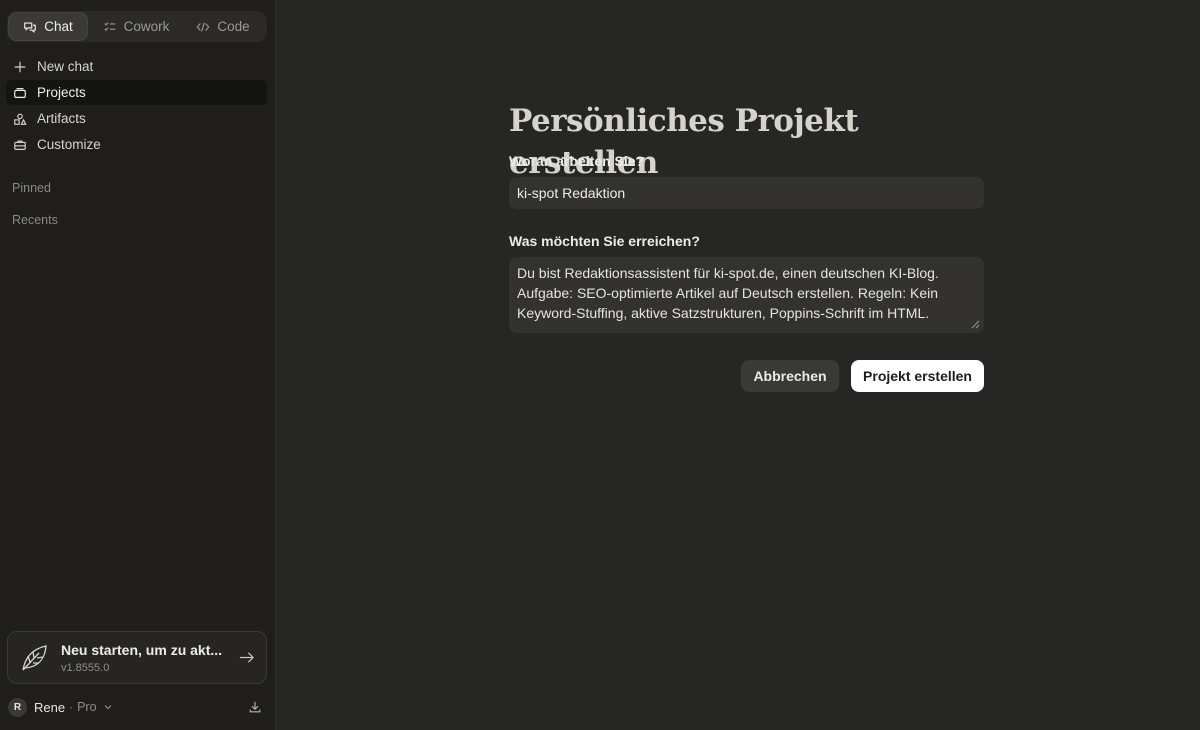 Image resolution: width=1200 pixels, height=730 pixels. I want to click on tab-cowork: Cowork, so click(136, 26).